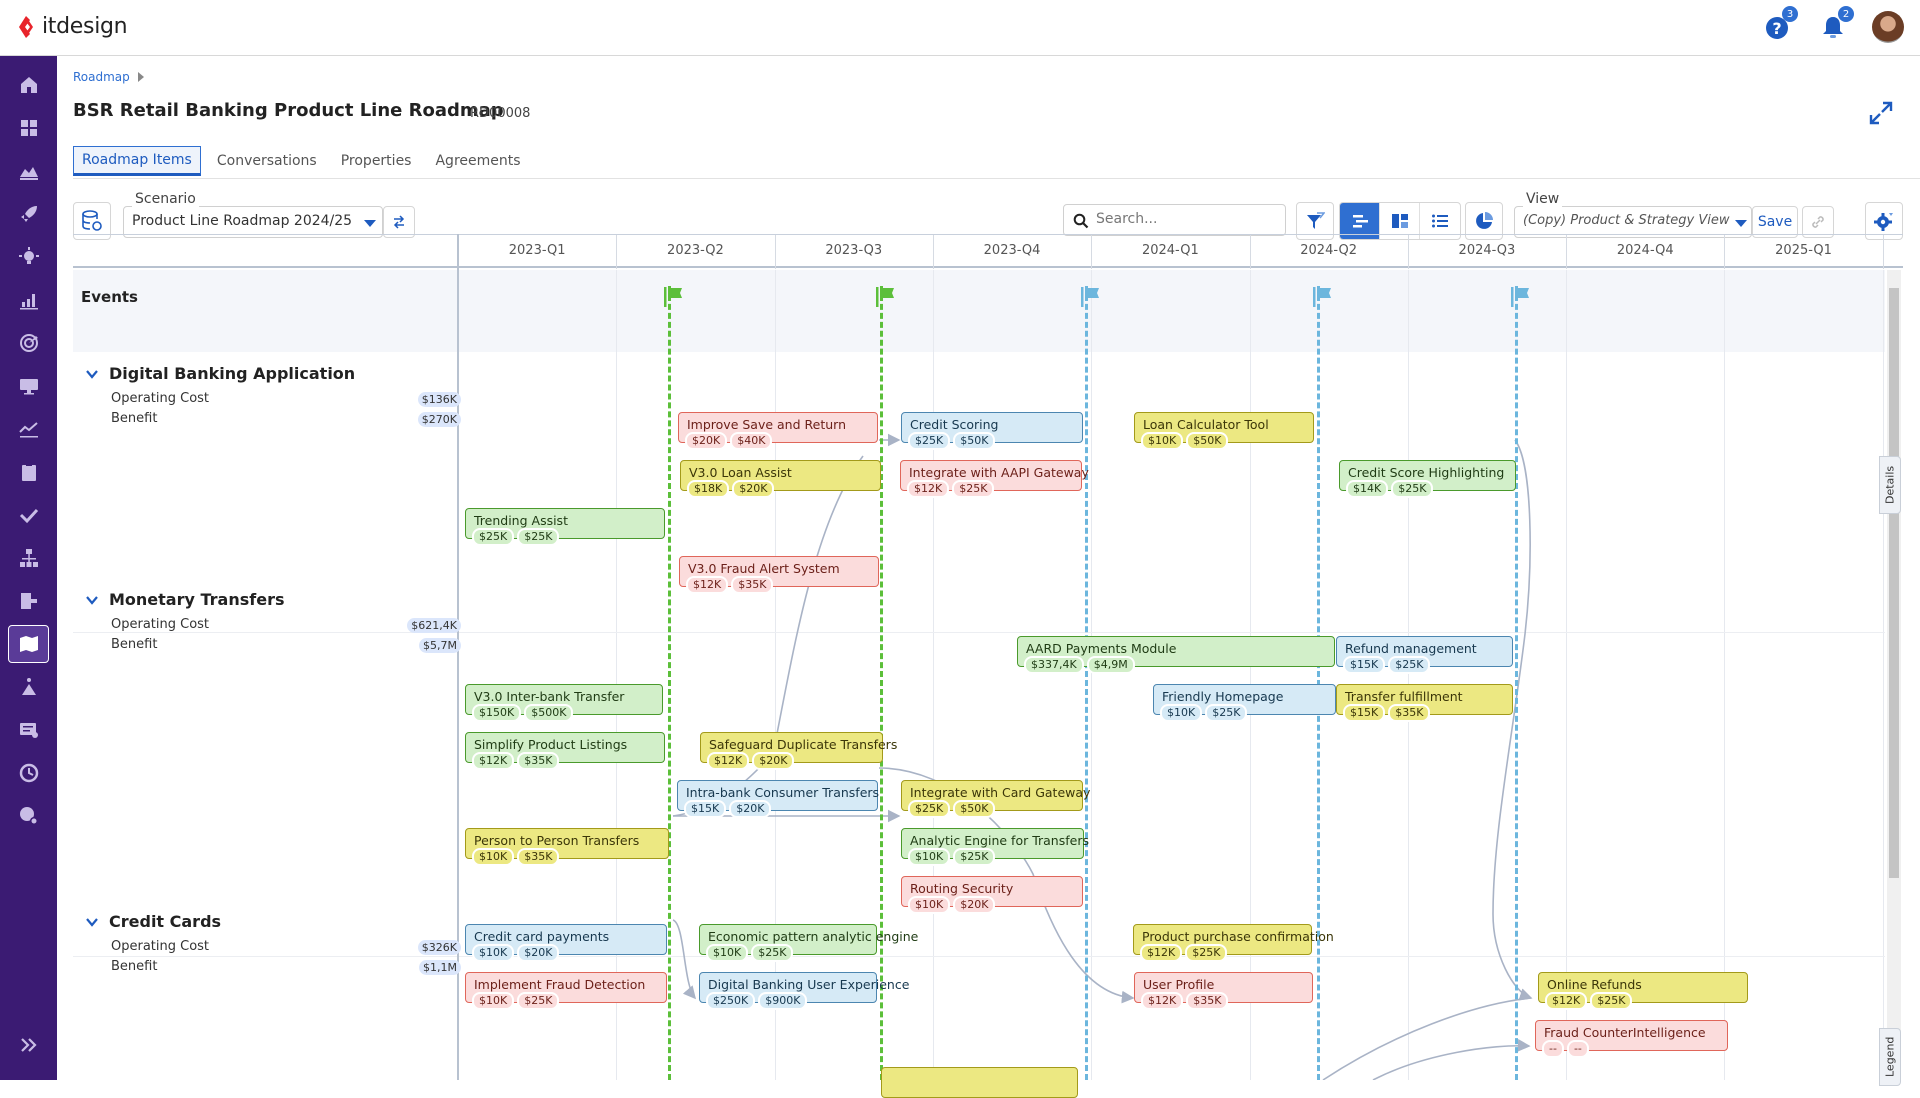  I want to click on sidebar-expand, so click(28, 1045).